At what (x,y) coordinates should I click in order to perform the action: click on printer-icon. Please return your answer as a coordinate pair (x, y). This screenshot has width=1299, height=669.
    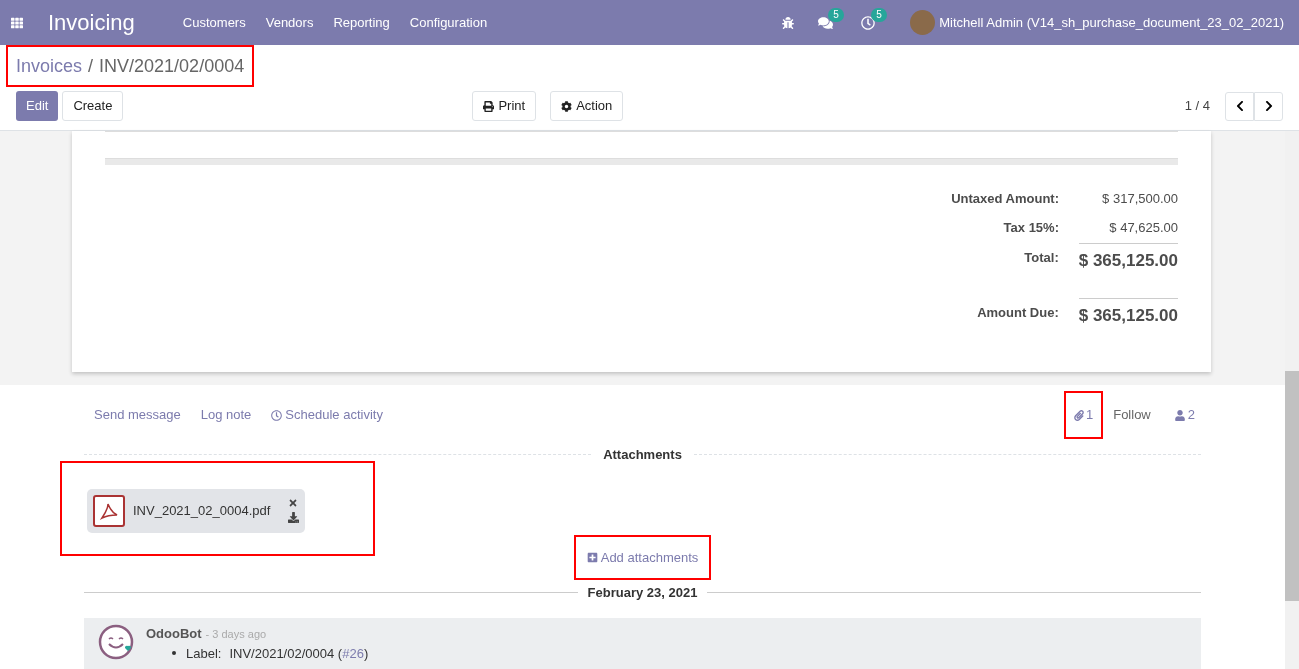
    Looking at the image, I should click on (489, 106).